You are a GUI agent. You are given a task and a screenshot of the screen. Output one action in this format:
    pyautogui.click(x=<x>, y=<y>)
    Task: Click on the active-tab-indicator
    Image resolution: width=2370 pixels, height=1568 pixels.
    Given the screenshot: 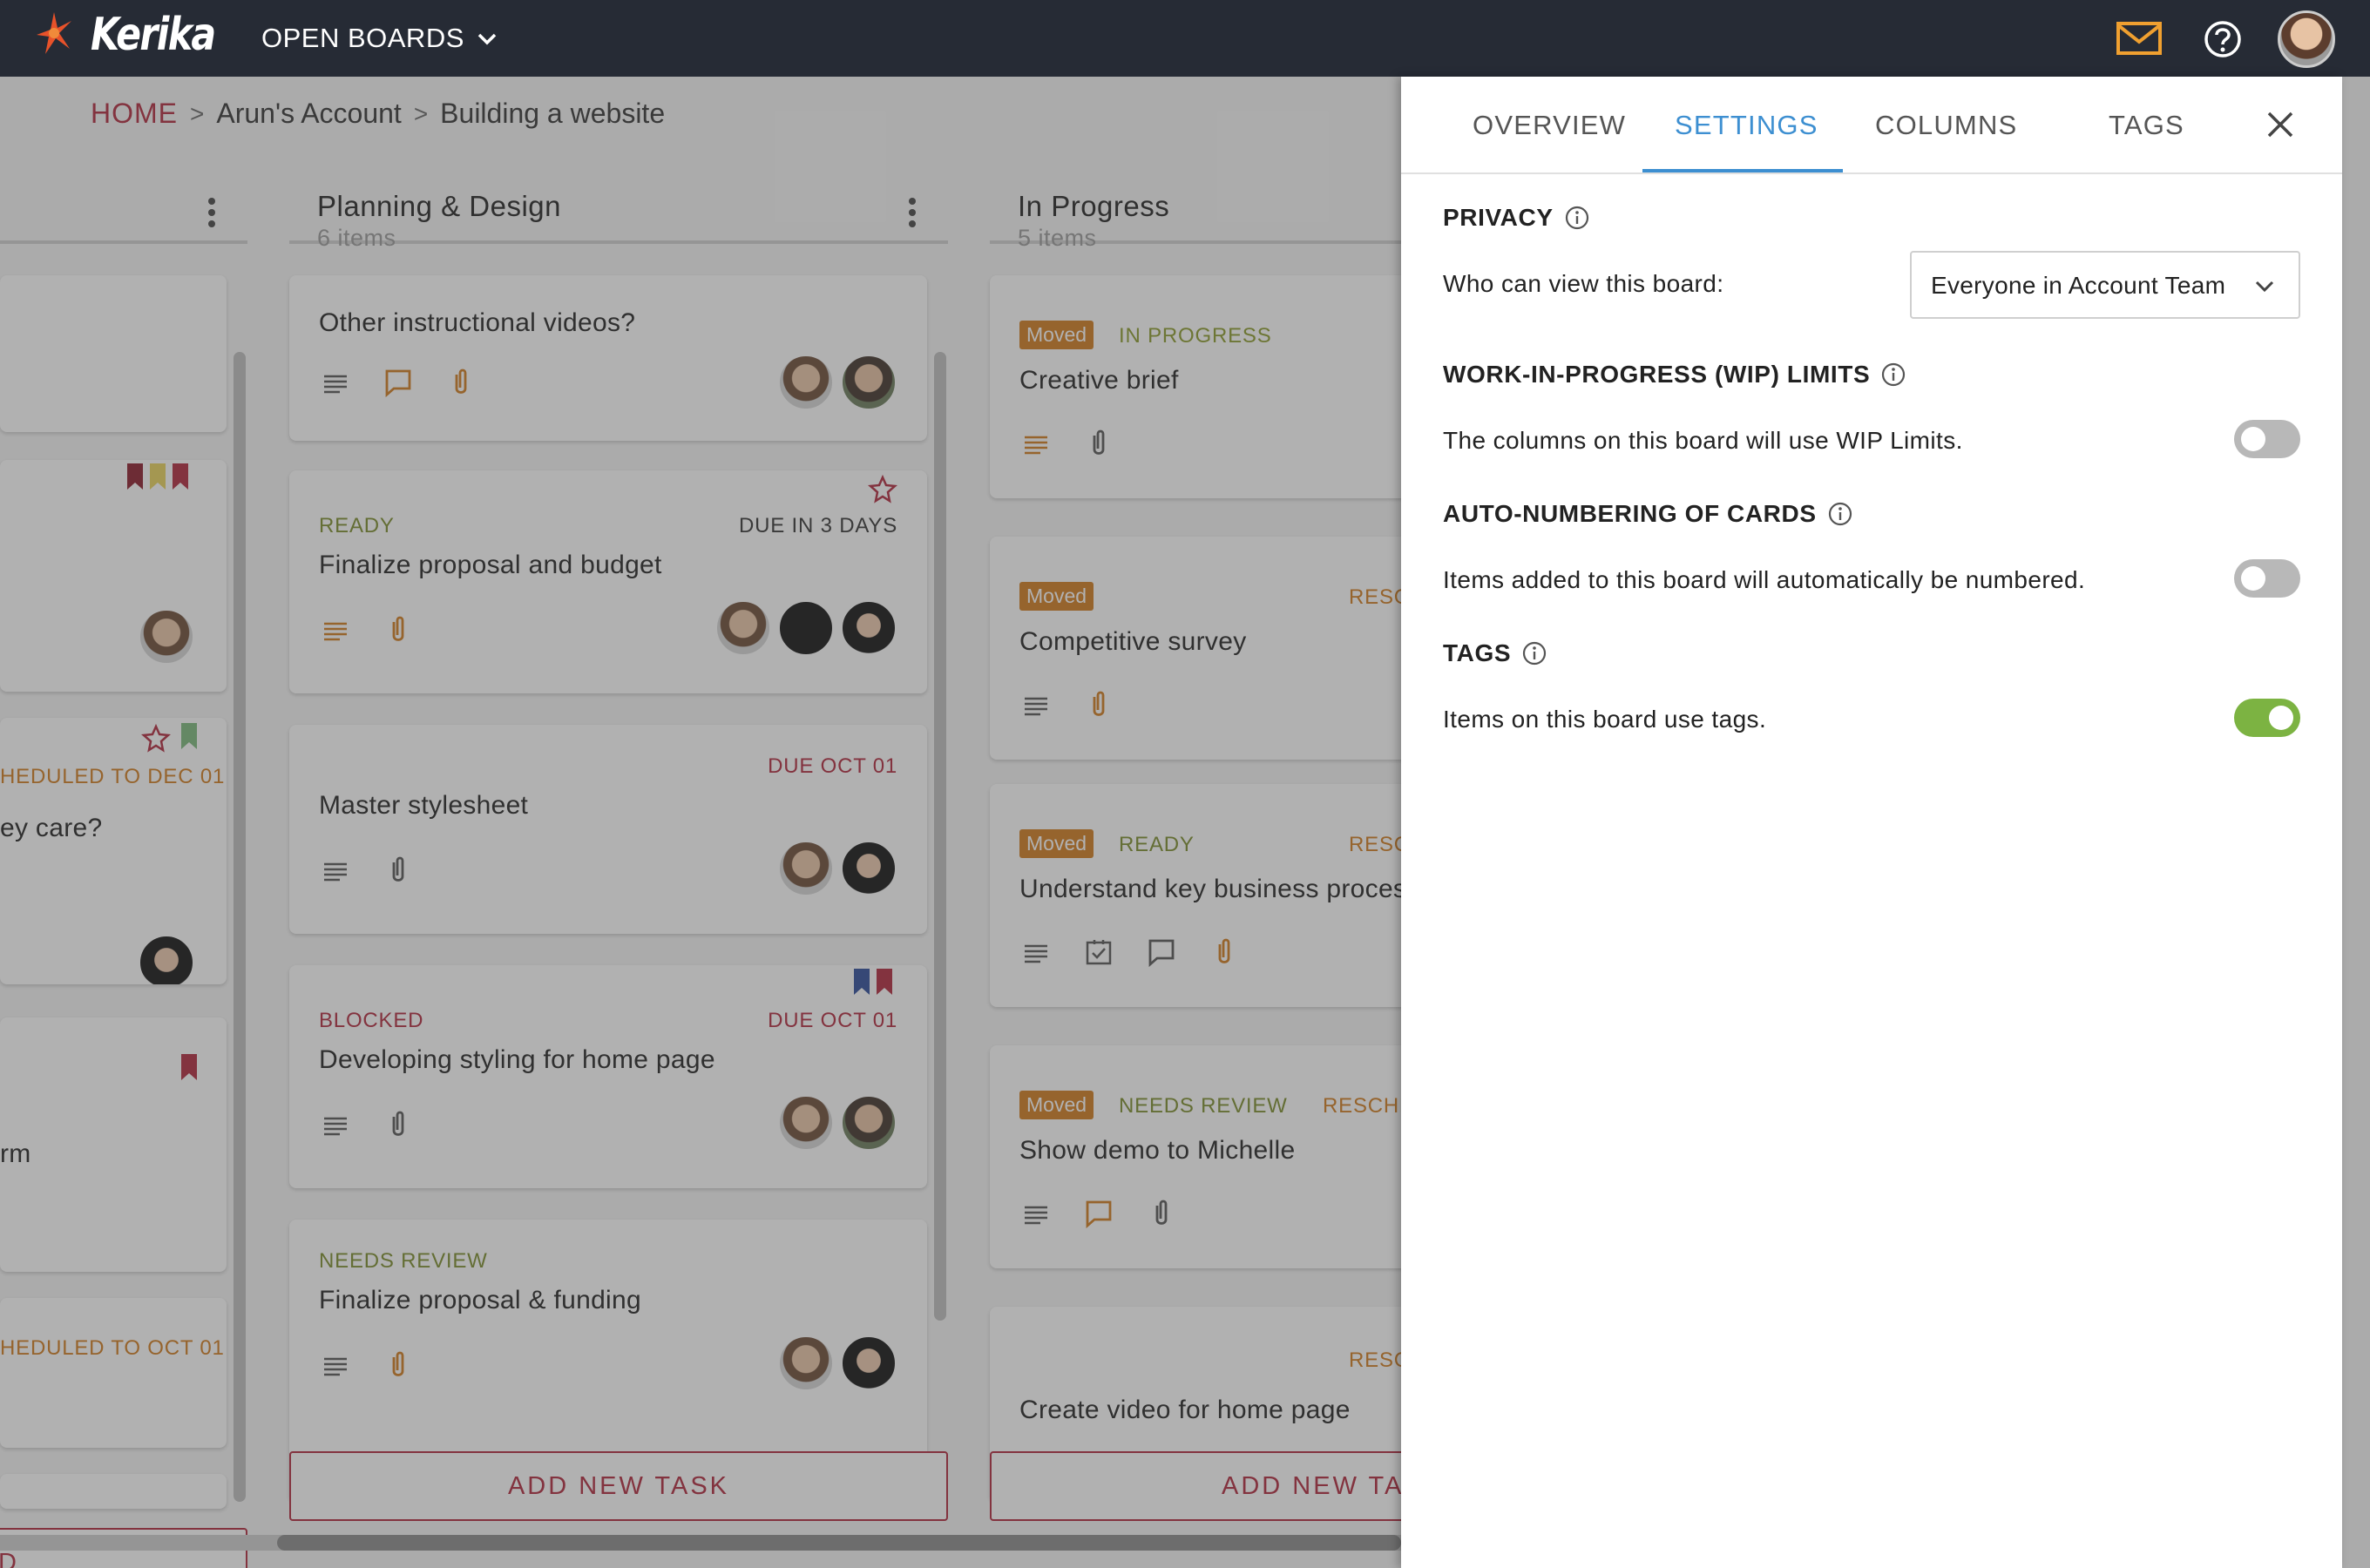 What is the action you would take?
    pyautogui.click(x=1742, y=170)
    